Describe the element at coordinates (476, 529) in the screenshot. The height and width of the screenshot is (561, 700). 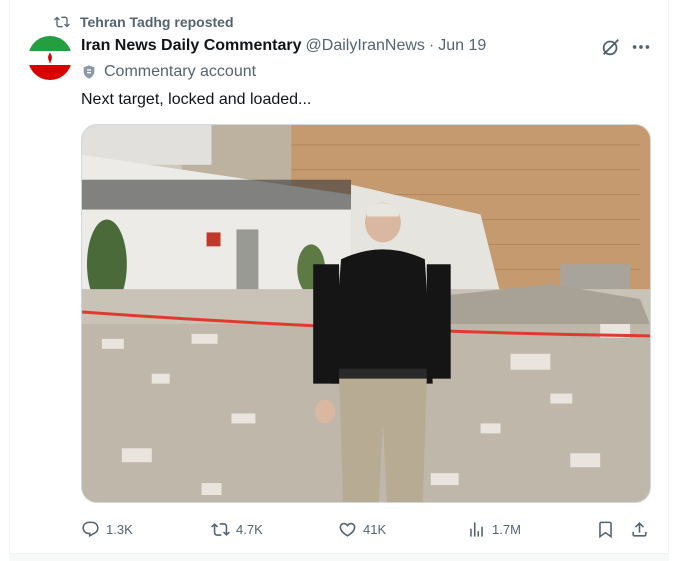
I see `views-icon` at that location.